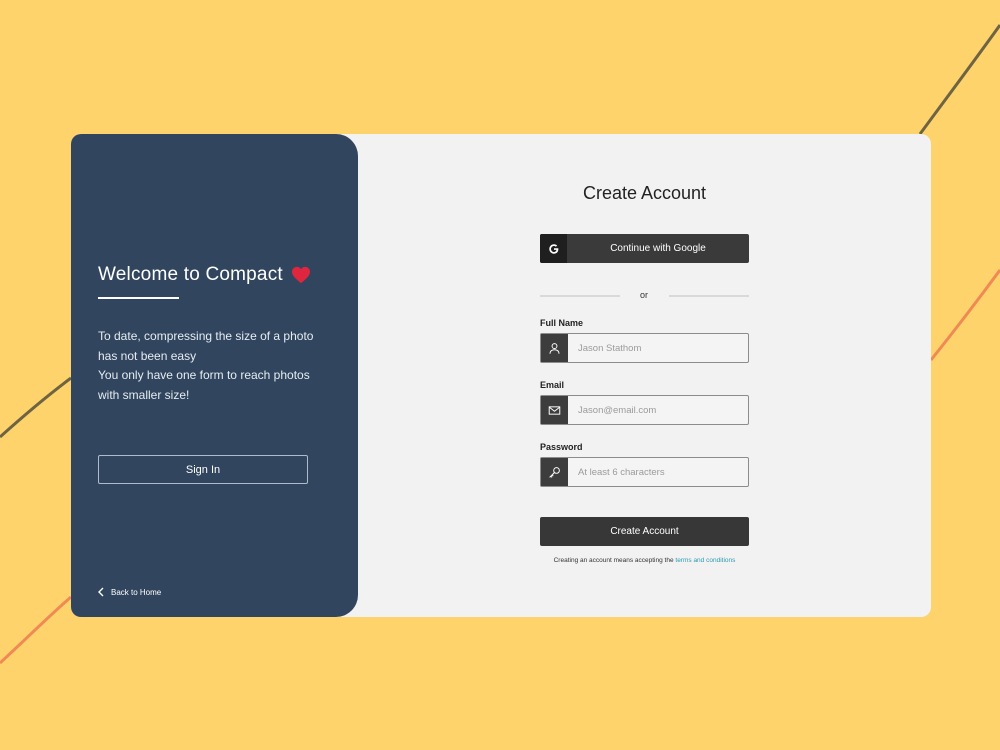 The width and height of the screenshot is (1000, 750). I want to click on password-field-group, so click(644, 472).